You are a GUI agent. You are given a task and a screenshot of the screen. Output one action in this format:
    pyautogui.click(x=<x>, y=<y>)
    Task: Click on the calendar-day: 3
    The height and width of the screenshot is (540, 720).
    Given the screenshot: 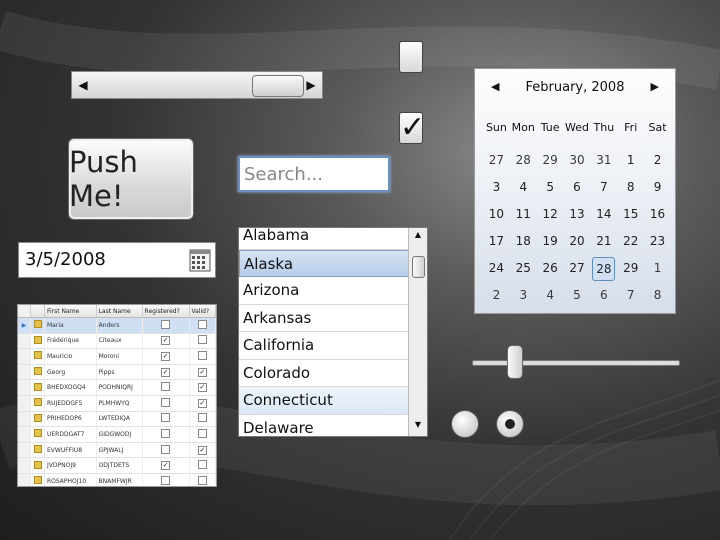 What is the action you would take?
    pyautogui.click(x=523, y=297)
    